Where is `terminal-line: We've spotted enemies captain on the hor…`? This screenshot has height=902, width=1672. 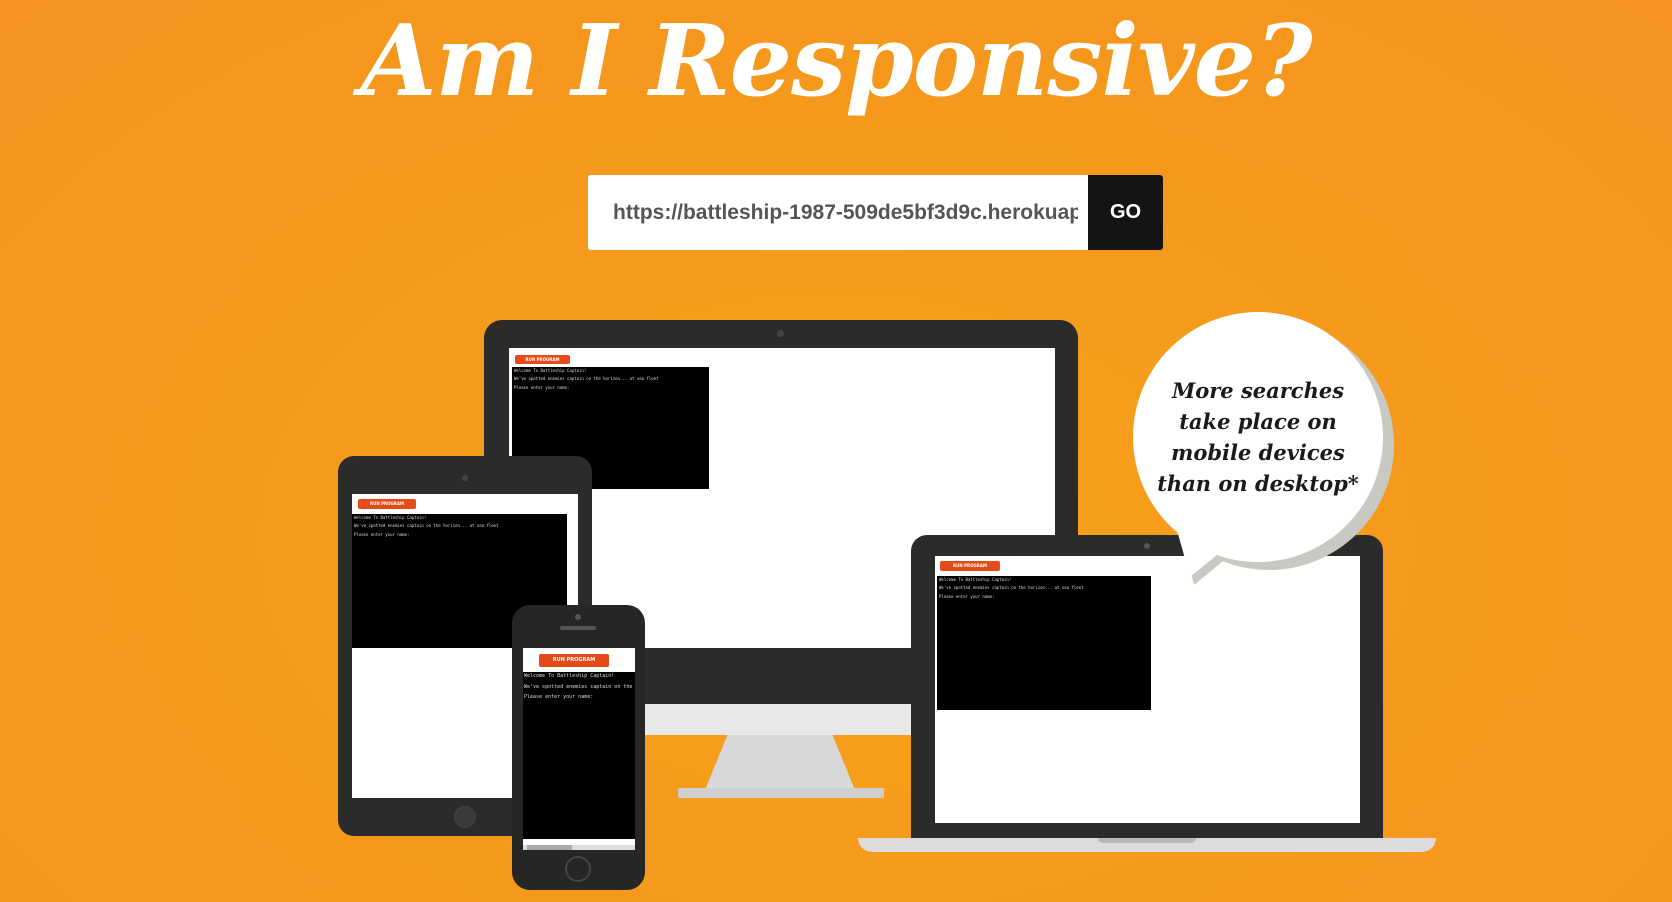 terminal-line: We've spotted enemies captain on the hor… is located at coordinates (579, 686).